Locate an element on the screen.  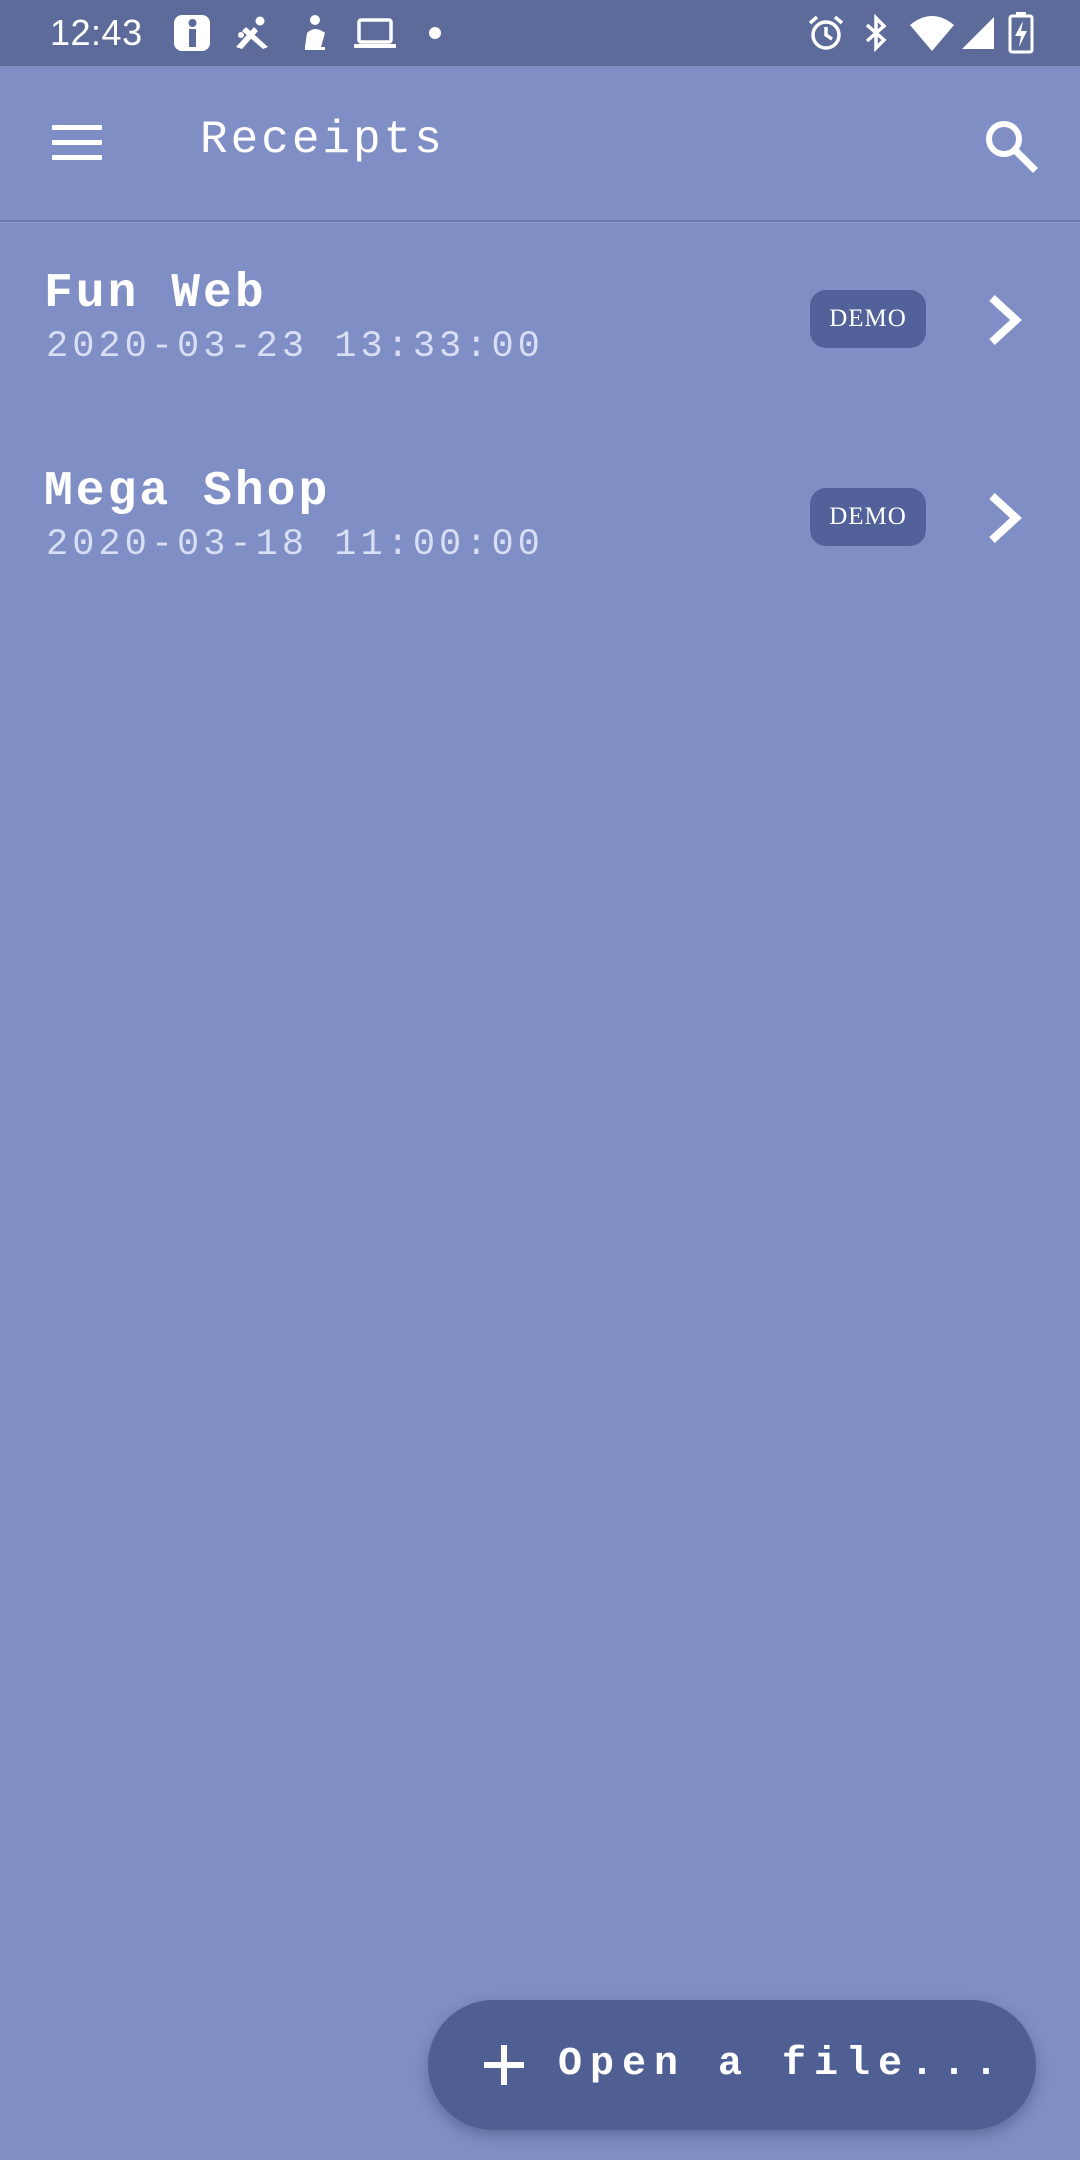
list-item: Fun Web 2020-03-23 13:33:00 DEMO is located at coordinates (540, 317).